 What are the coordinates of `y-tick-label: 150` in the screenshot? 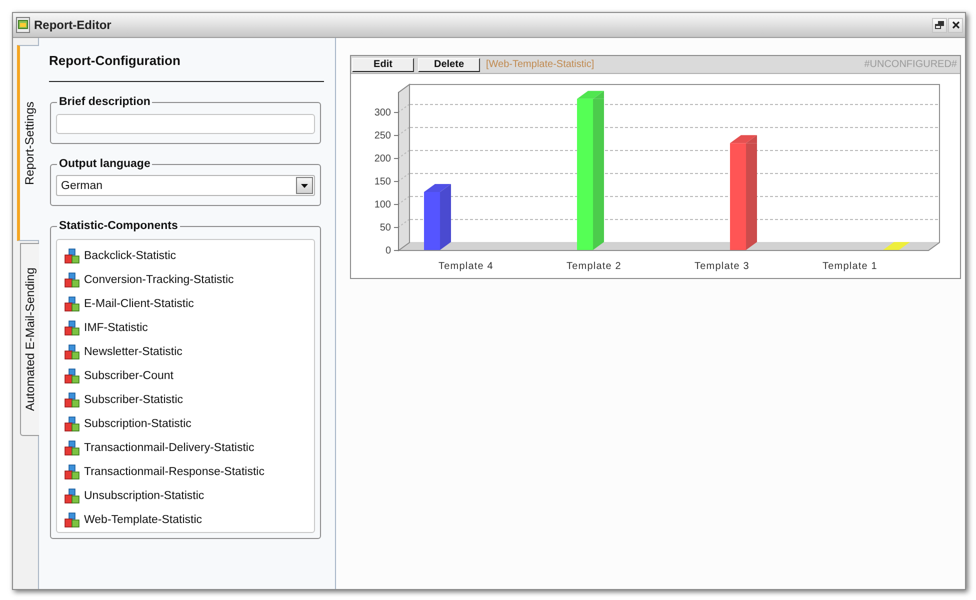 It's located at (382, 182).